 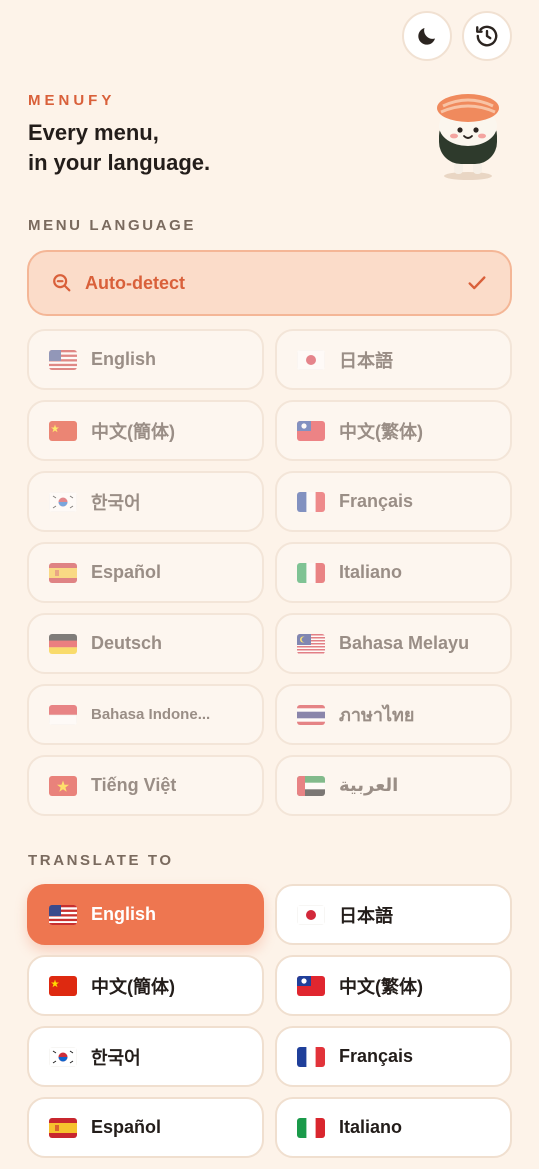 I want to click on flag-de-icon, so click(x=63, y=643).